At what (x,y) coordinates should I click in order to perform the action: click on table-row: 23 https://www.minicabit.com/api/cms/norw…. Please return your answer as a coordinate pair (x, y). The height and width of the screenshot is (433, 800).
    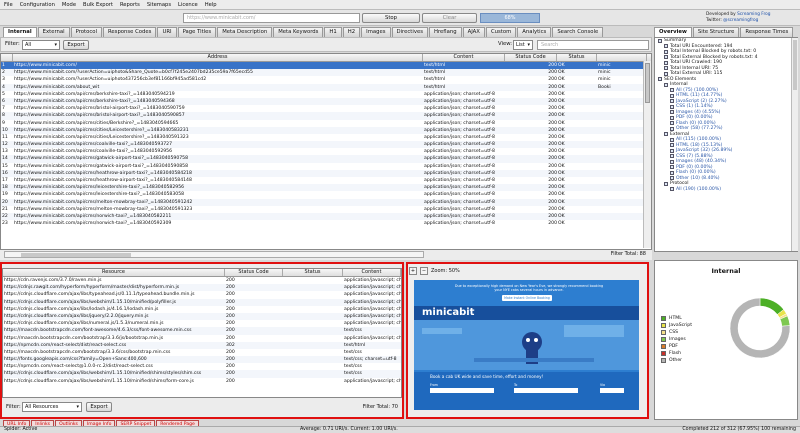
    Looking at the image, I should click on (326, 223).